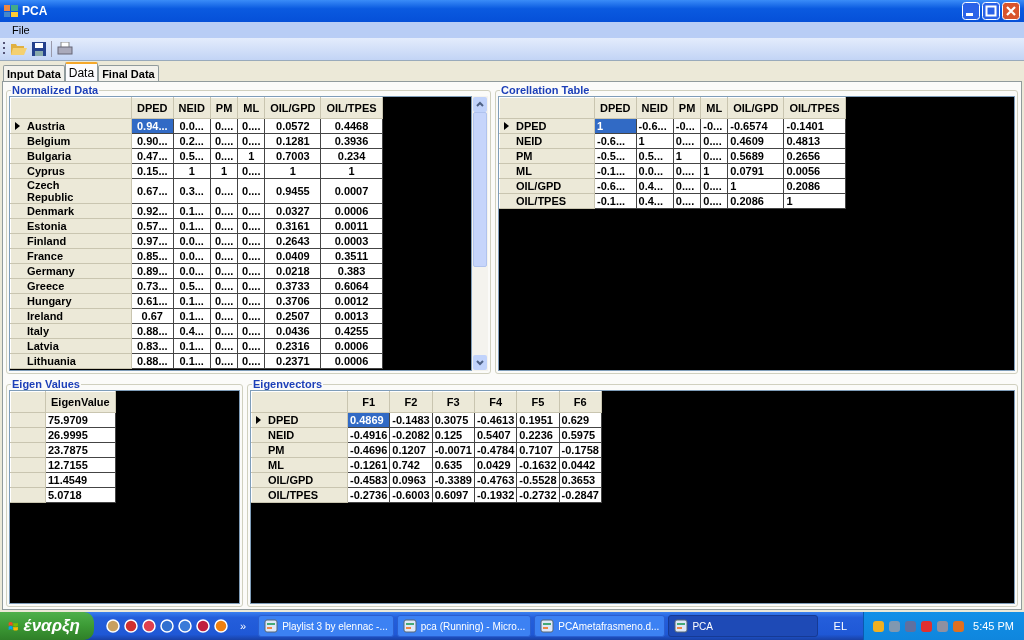 The image size is (1024, 640). What do you see at coordinates (411, 420) in the screenshot?
I see `table-cell: -0.1483` at bounding box center [411, 420].